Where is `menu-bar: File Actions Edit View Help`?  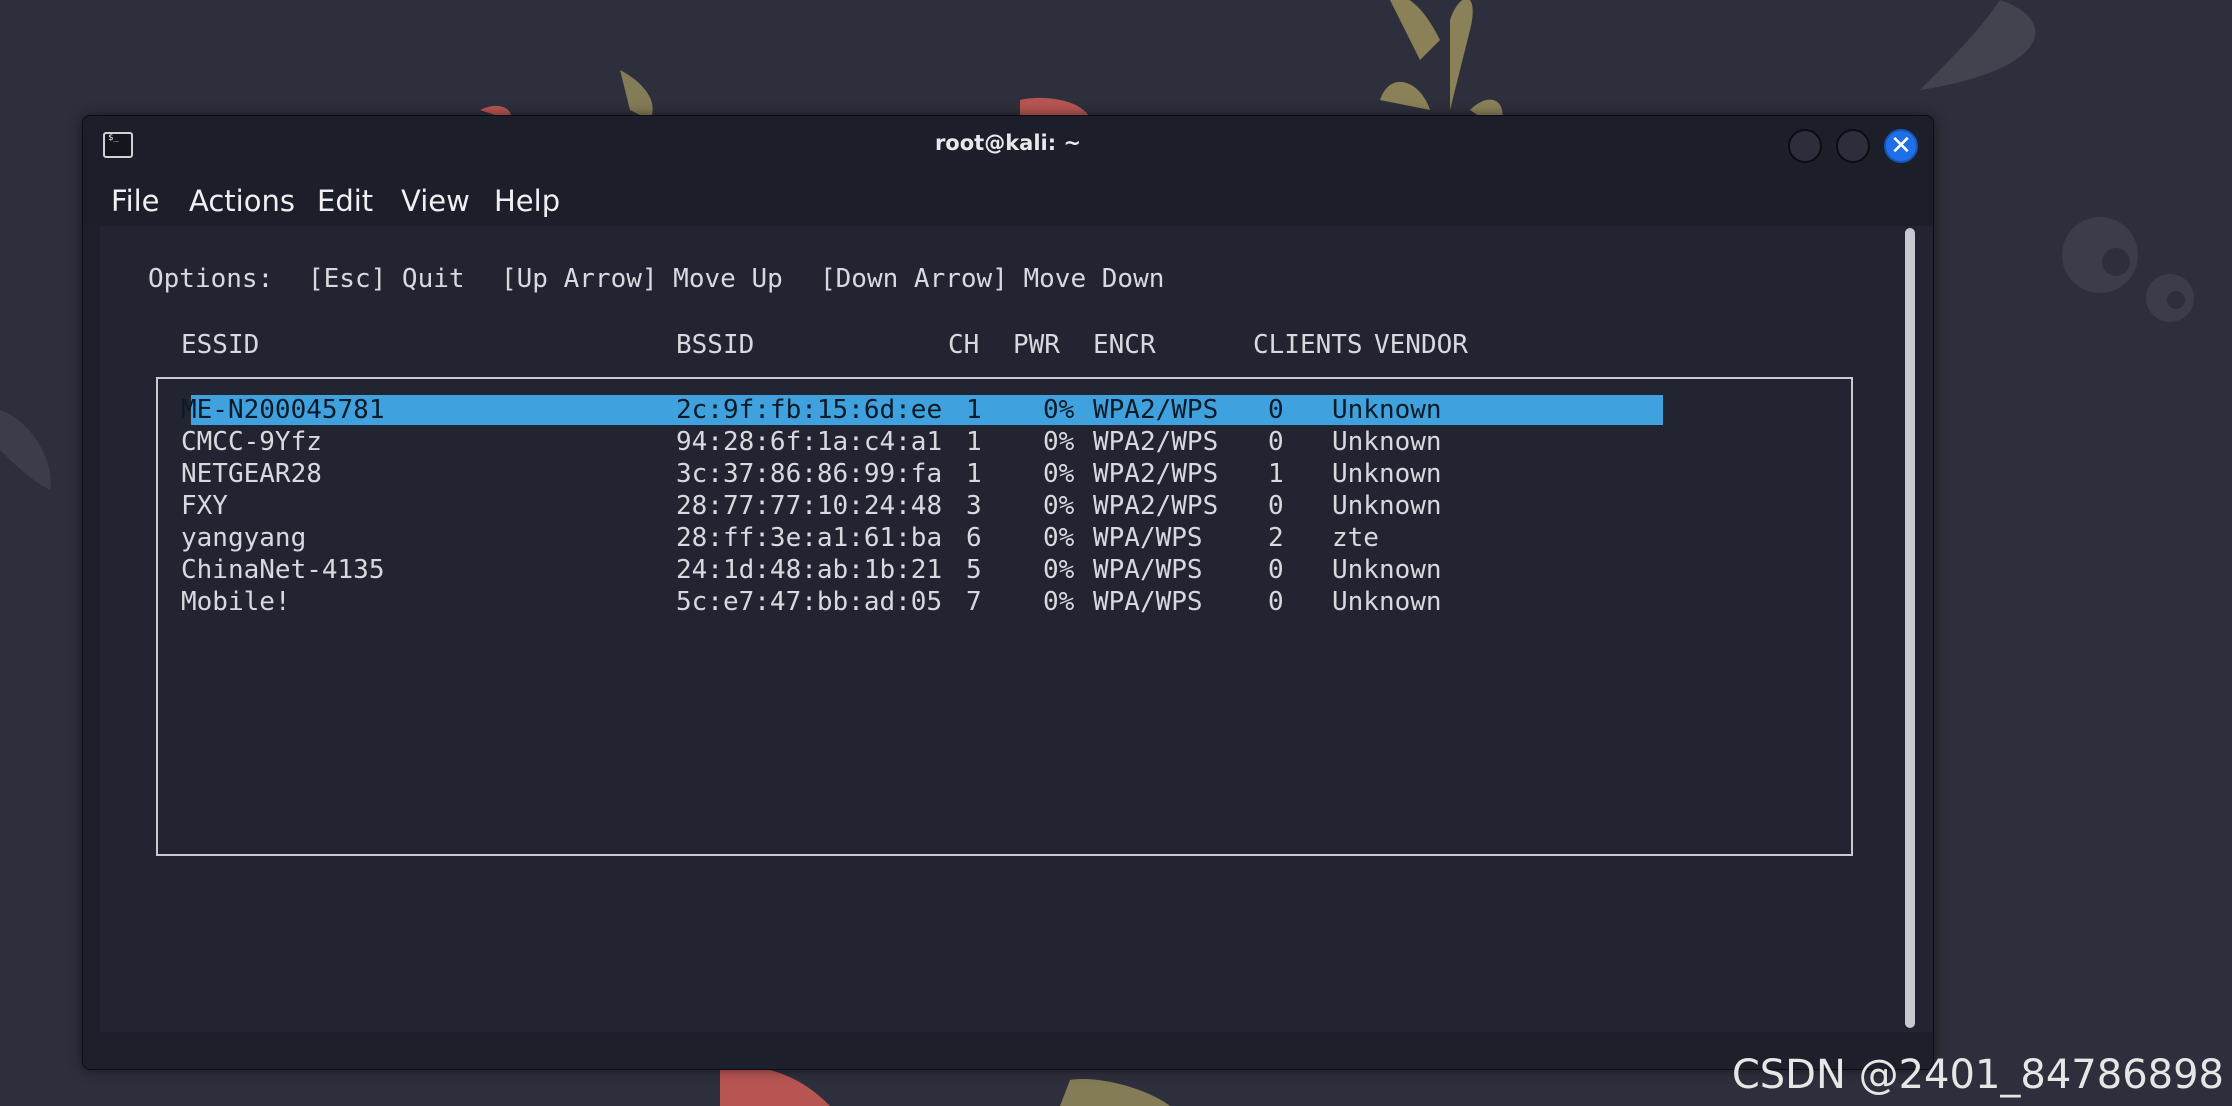 menu-bar: File Actions Edit View Help is located at coordinates (1008, 200).